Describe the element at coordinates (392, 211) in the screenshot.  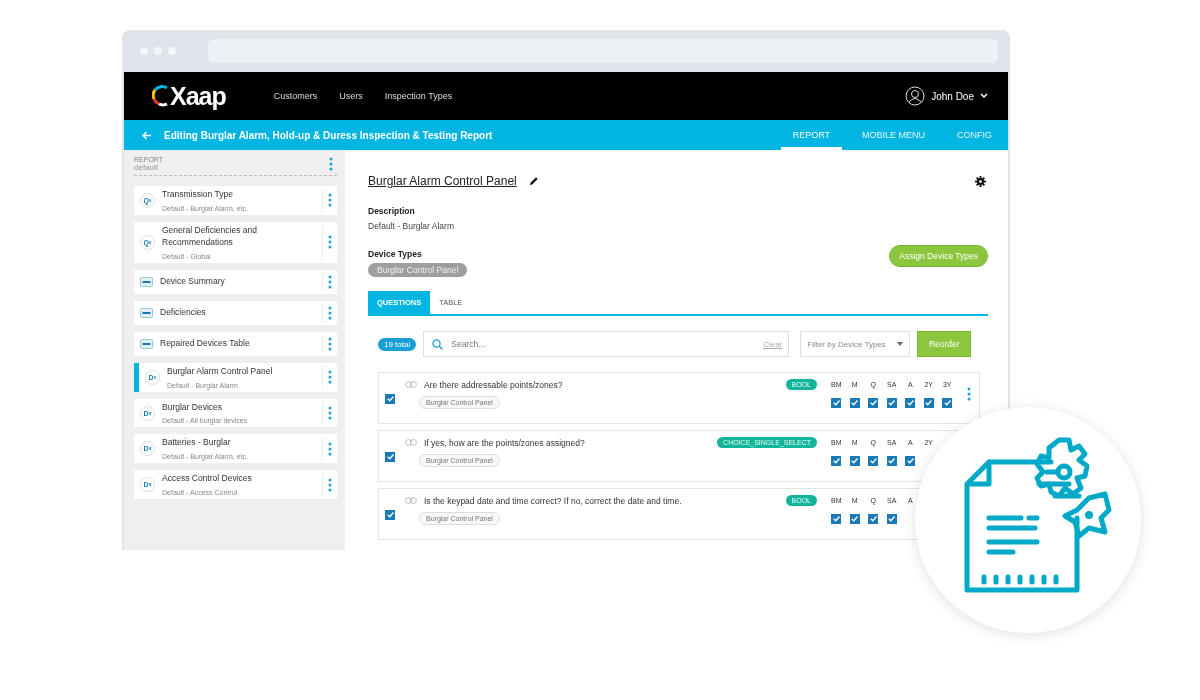
I see `description-label: Description` at that location.